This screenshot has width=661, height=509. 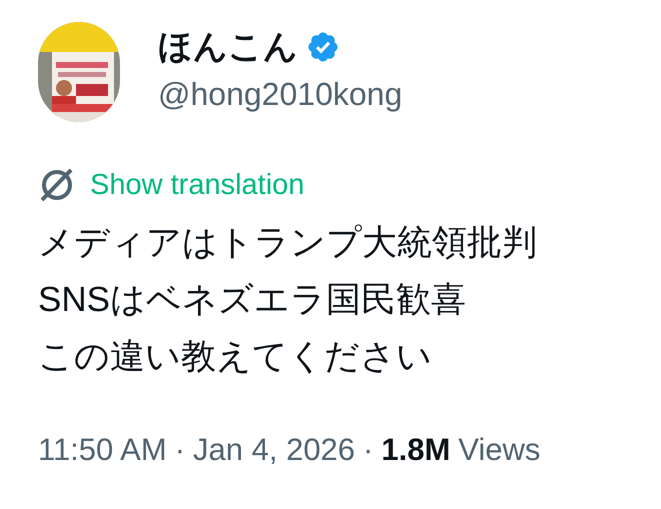 I want to click on post-time: 11:50 AM, so click(x=102, y=450).